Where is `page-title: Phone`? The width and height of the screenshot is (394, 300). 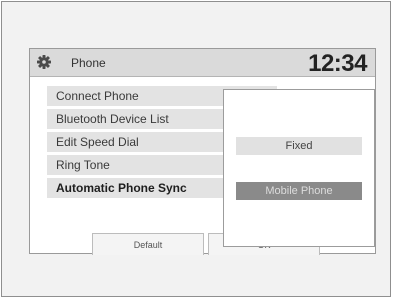 page-title: Phone is located at coordinates (88, 63).